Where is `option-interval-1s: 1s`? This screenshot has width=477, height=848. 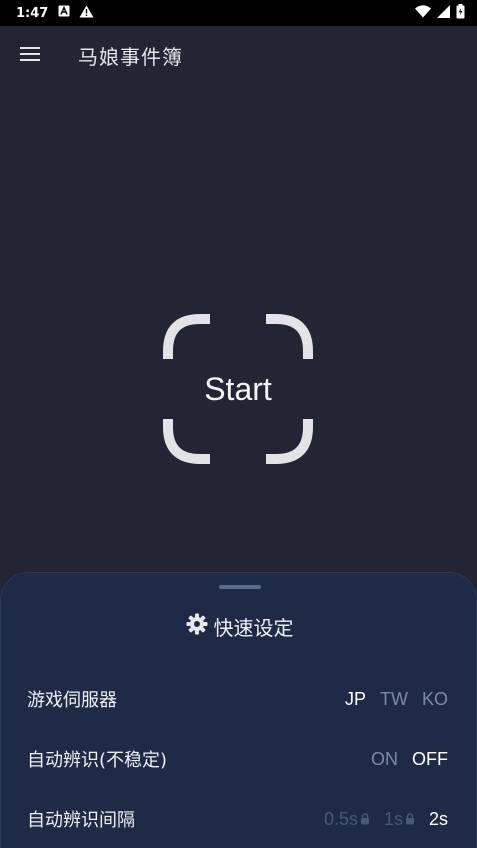
option-interval-1s: 1s is located at coordinates (399, 819).